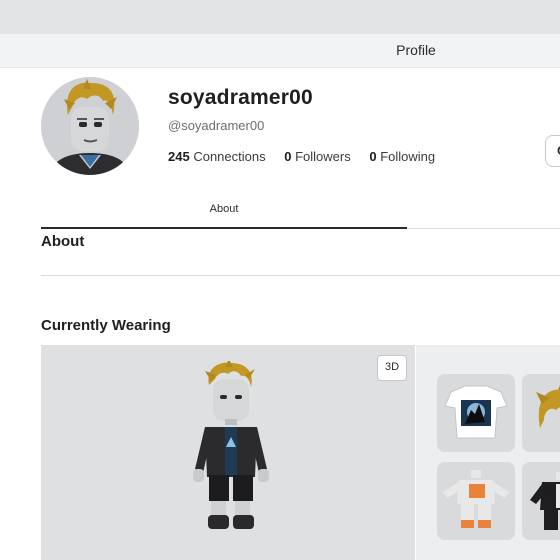  I want to click on profile-stats: 245 Connections 0 Followers 0 Following, so click(309, 156).